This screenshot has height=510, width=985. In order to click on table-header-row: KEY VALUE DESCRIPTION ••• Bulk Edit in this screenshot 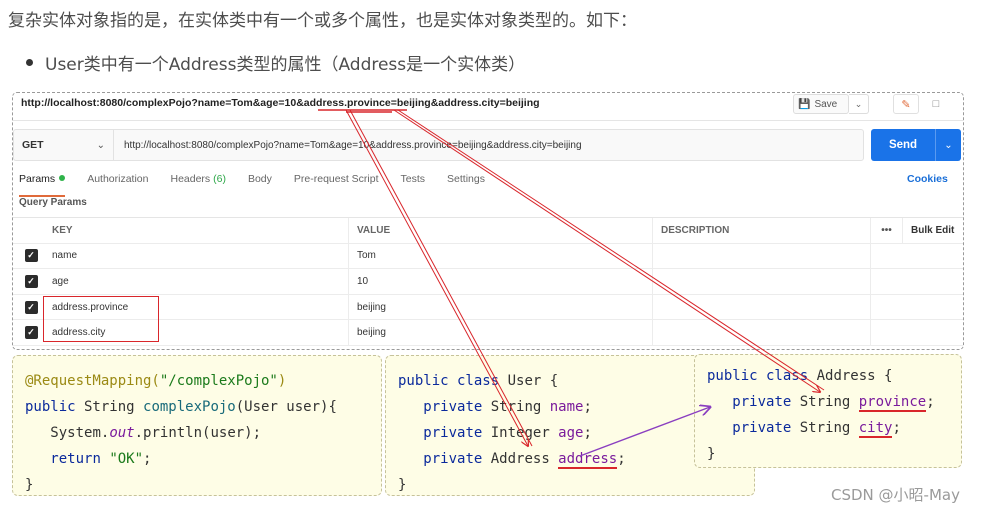, I will do `click(488, 231)`.